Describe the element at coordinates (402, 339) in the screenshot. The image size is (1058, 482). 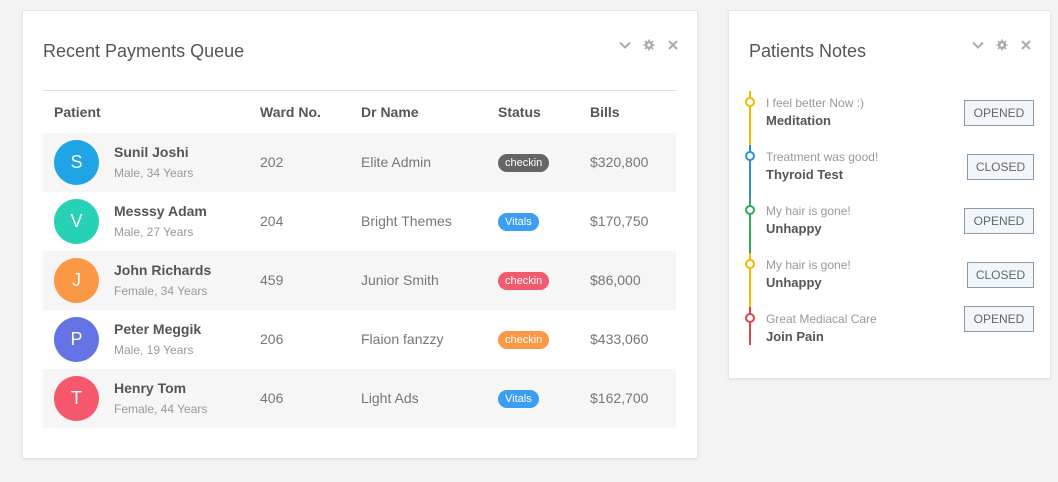
I see `doctor-name: Flaion fanzzy` at that location.